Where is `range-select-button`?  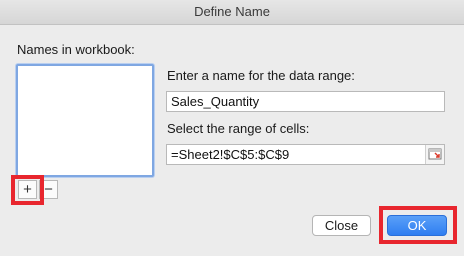 range-select-button is located at coordinates (434, 154).